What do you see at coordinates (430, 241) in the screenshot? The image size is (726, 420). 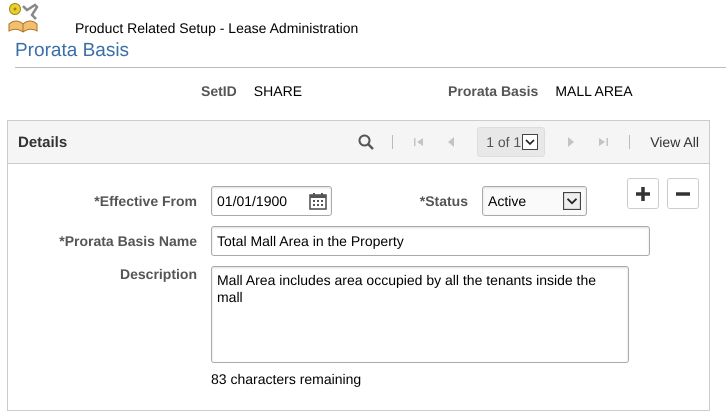 I see `name-field: Total Mall Area in the Property` at bounding box center [430, 241].